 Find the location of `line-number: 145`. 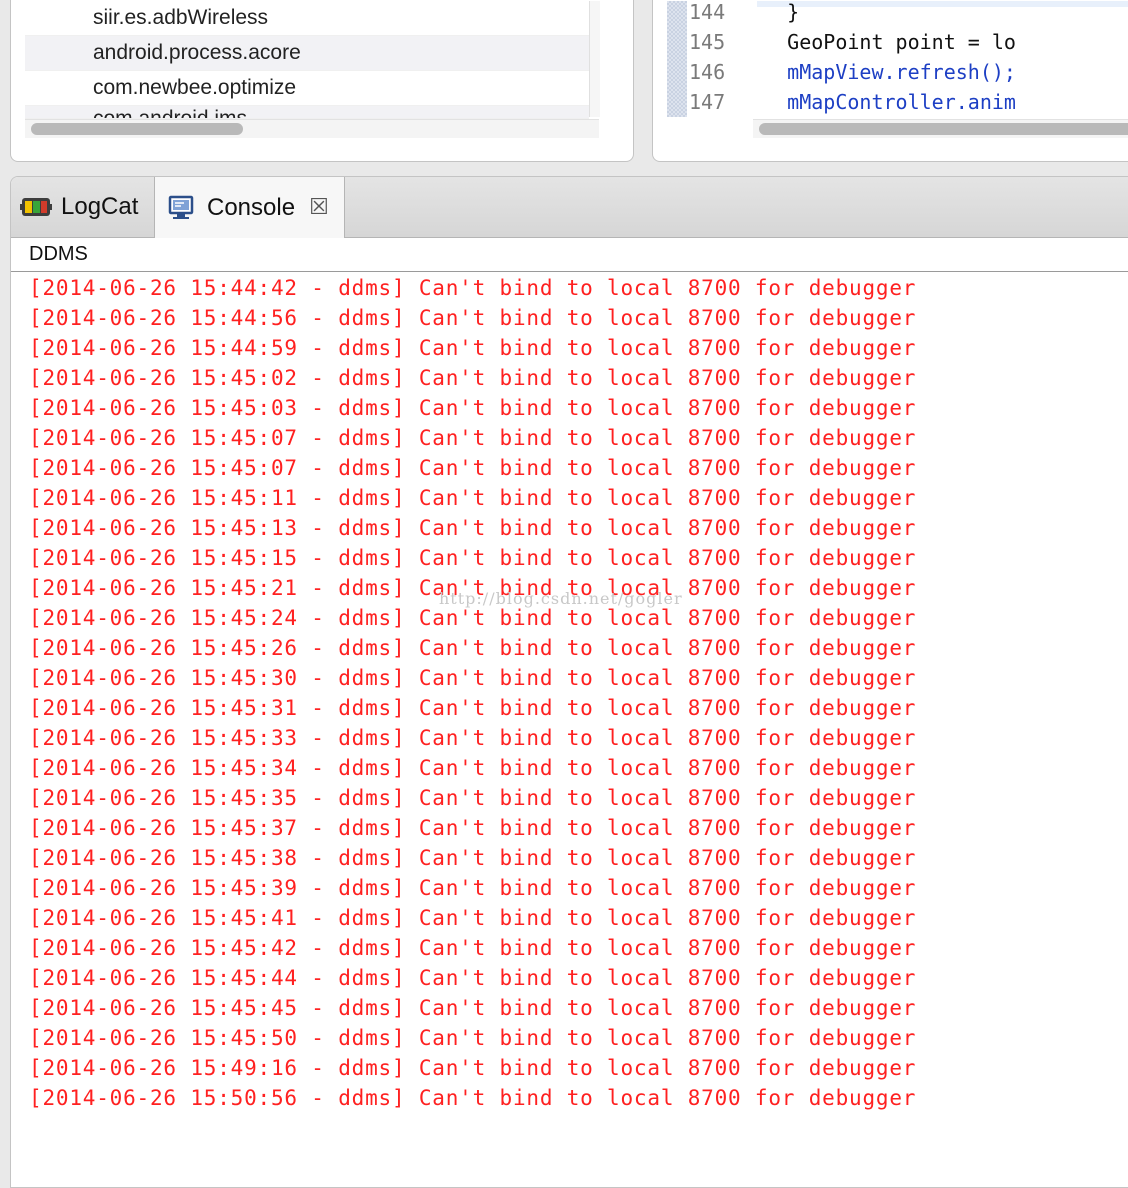

line-number: 145 is located at coordinates (707, 42).